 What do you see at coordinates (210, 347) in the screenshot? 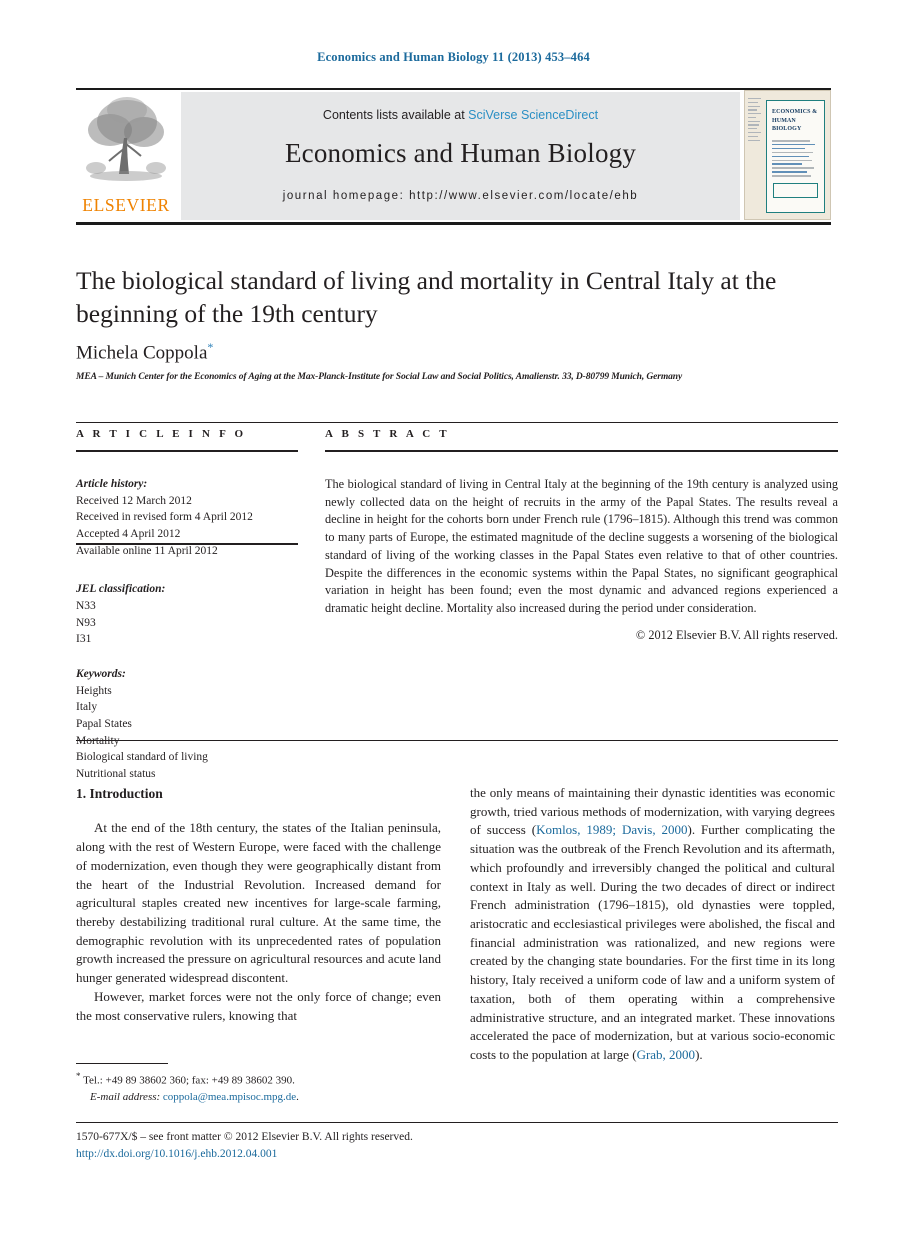
I see `author-footnote-marker: *` at bounding box center [210, 347].